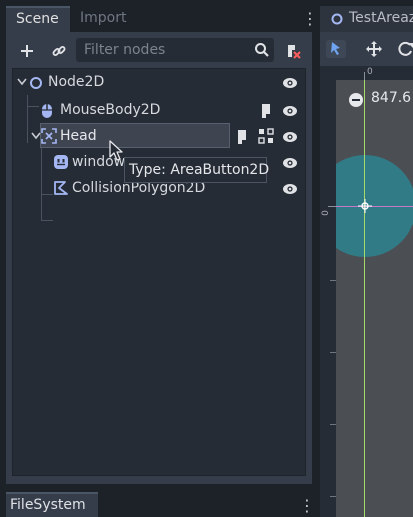 This screenshot has height=517, width=413. Describe the element at coordinates (366, 73) in the screenshot. I see `ruler-top: 0` at that location.